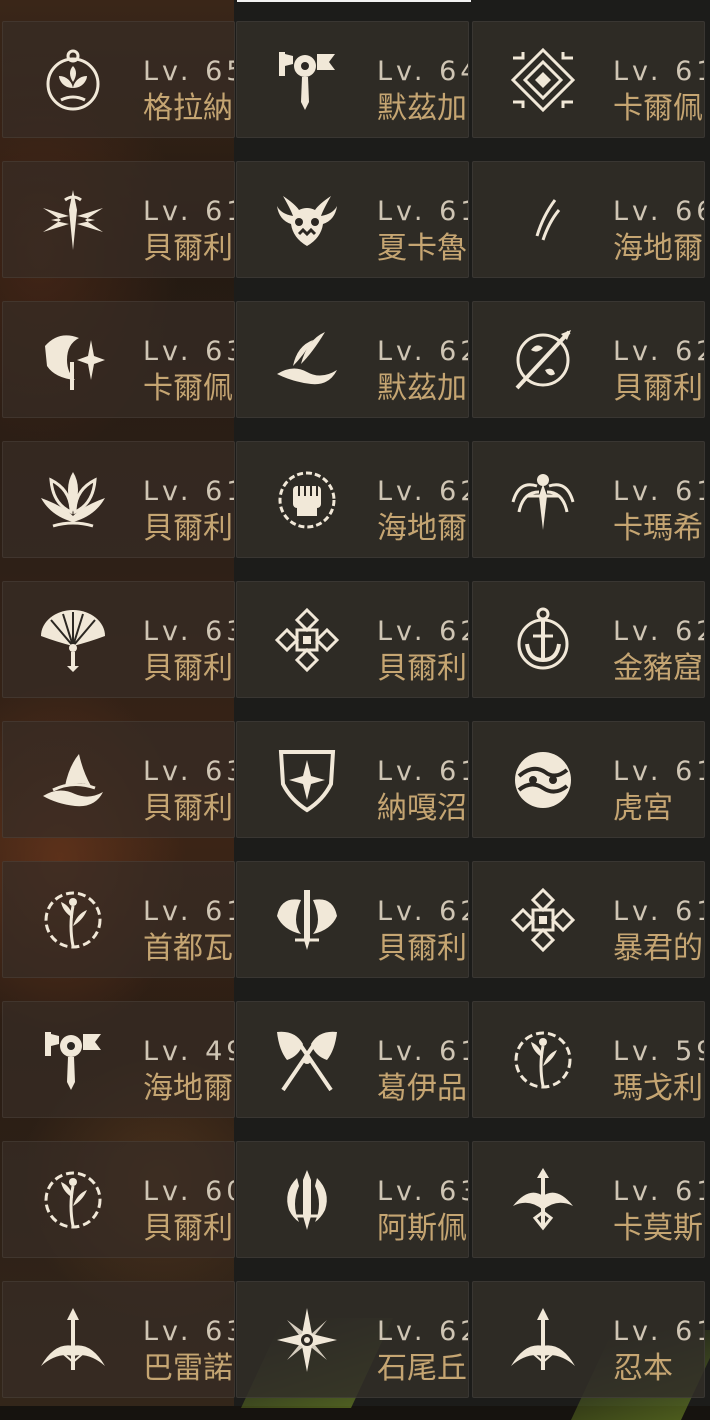 This screenshot has height=1420, width=710. What do you see at coordinates (188, 949) in the screenshot?
I see `character-name: 首都瓦` at bounding box center [188, 949].